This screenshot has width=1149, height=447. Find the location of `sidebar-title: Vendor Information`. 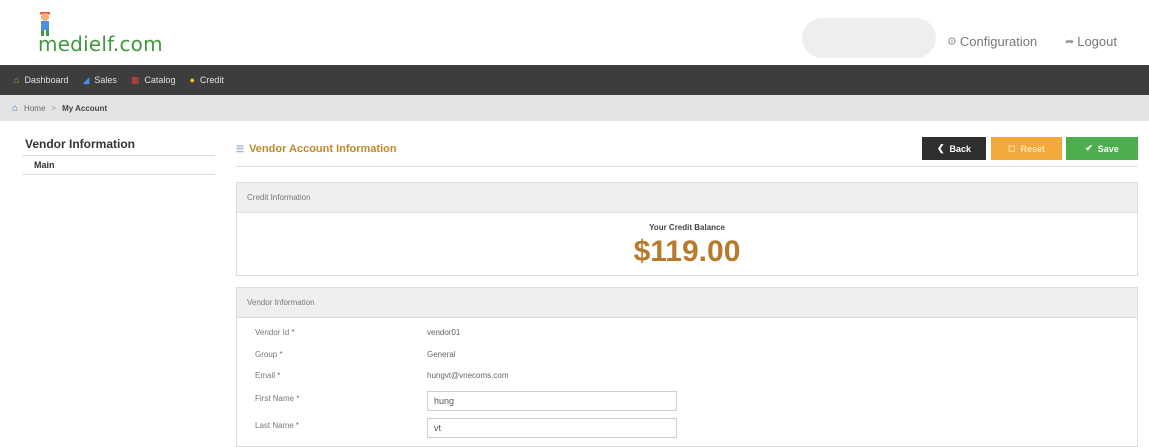

sidebar-title: Vendor Information is located at coordinates (118, 146).